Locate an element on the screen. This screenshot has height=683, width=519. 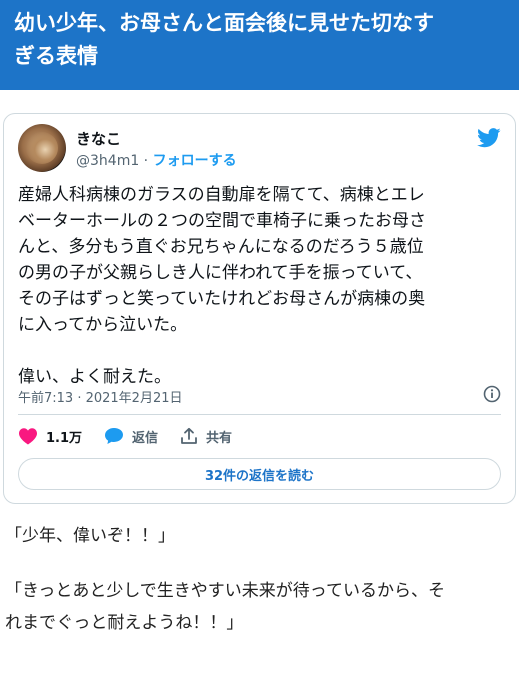
headline-line-1: 幼い少年、お母さんと面会後に見せた切なす is located at coordinates (224, 23).